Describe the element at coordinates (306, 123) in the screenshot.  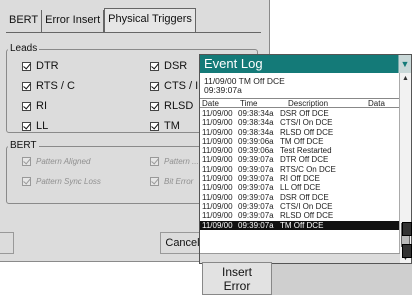
I see `event-description: CTS/I On DCE` at that location.